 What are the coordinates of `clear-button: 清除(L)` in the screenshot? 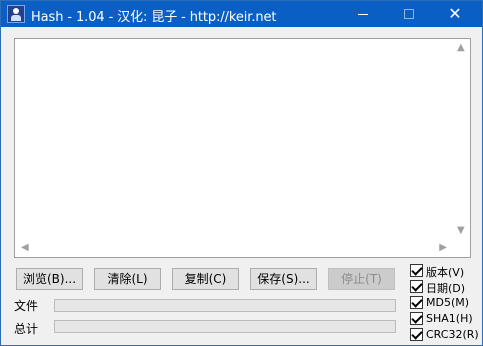 It's located at (127, 279).